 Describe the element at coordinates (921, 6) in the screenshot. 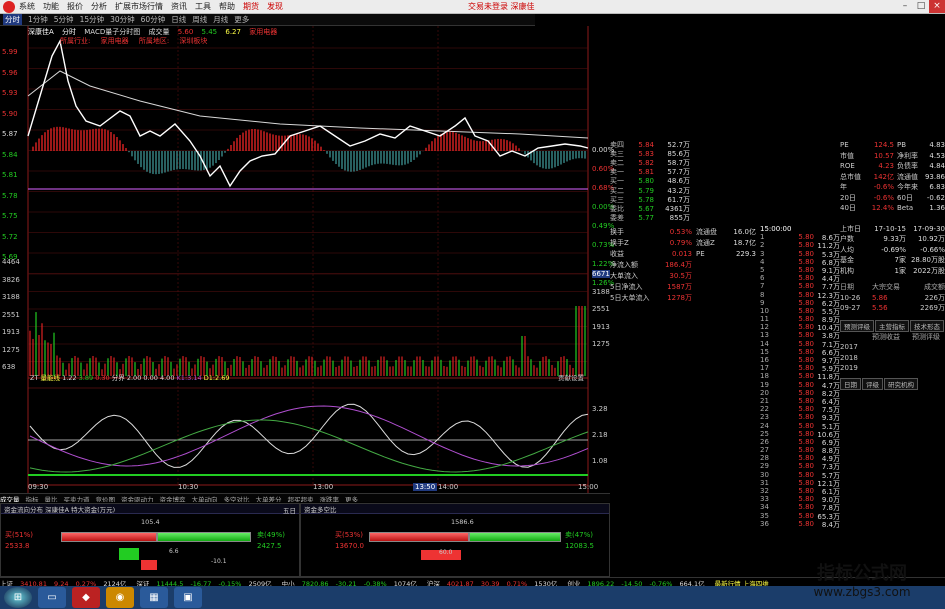

I see `maximize-icon: □` at that location.